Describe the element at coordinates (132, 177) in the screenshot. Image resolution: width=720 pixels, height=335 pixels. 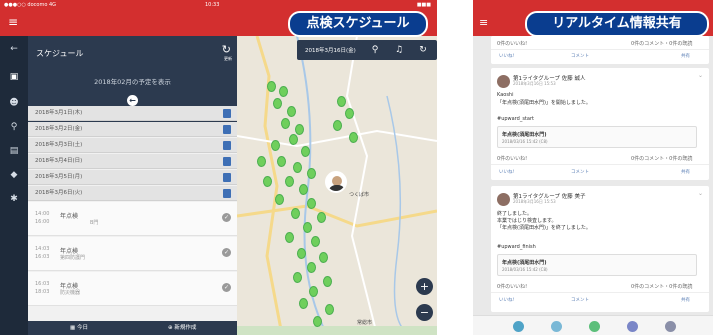
I see `day-row: 2018年3月5日(月)` at that location.